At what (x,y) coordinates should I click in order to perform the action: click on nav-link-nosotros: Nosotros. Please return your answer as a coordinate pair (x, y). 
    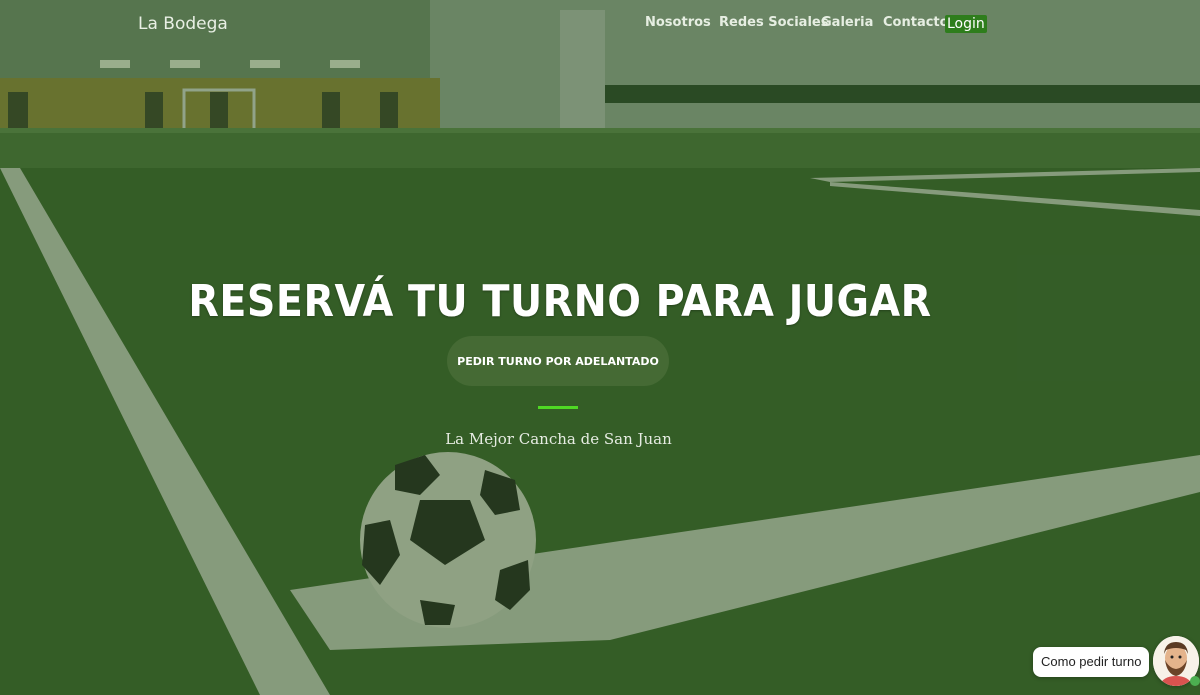
    Looking at the image, I should click on (678, 22).